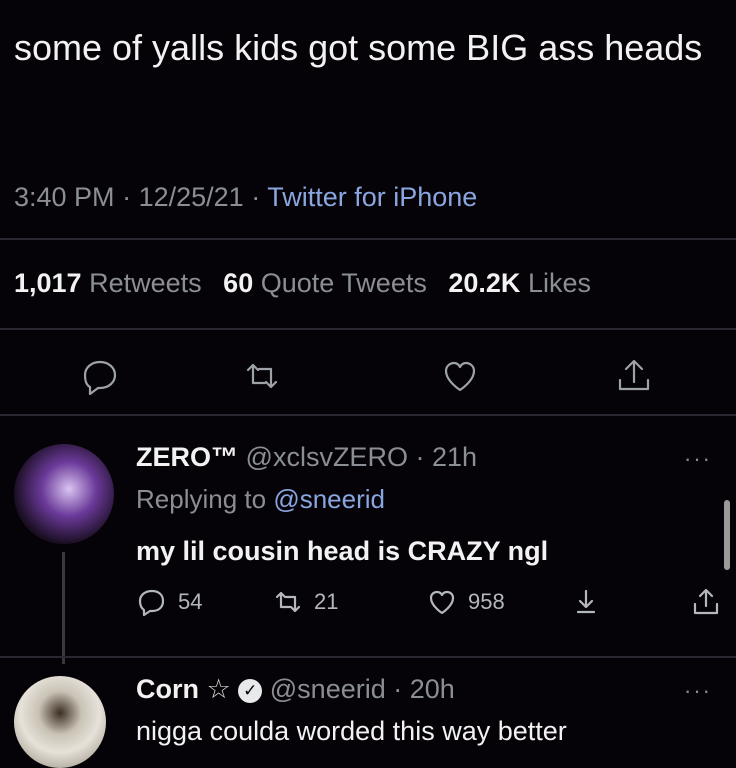  What do you see at coordinates (327, 457) in the screenshot?
I see `reply-author-handle: @xclsvZERO` at bounding box center [327, 457].